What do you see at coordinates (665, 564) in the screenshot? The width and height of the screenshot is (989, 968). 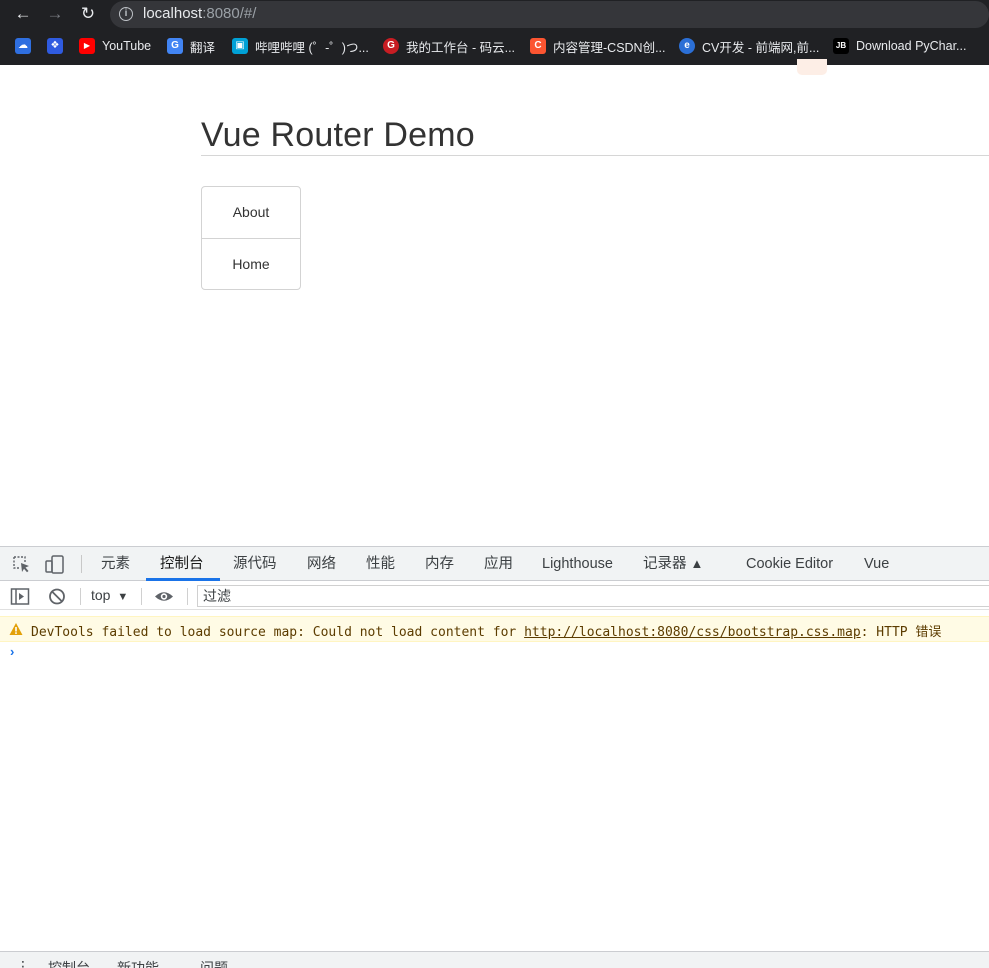 I see `tab-recorder-label: 记录器` at bounding box center [665, 564].